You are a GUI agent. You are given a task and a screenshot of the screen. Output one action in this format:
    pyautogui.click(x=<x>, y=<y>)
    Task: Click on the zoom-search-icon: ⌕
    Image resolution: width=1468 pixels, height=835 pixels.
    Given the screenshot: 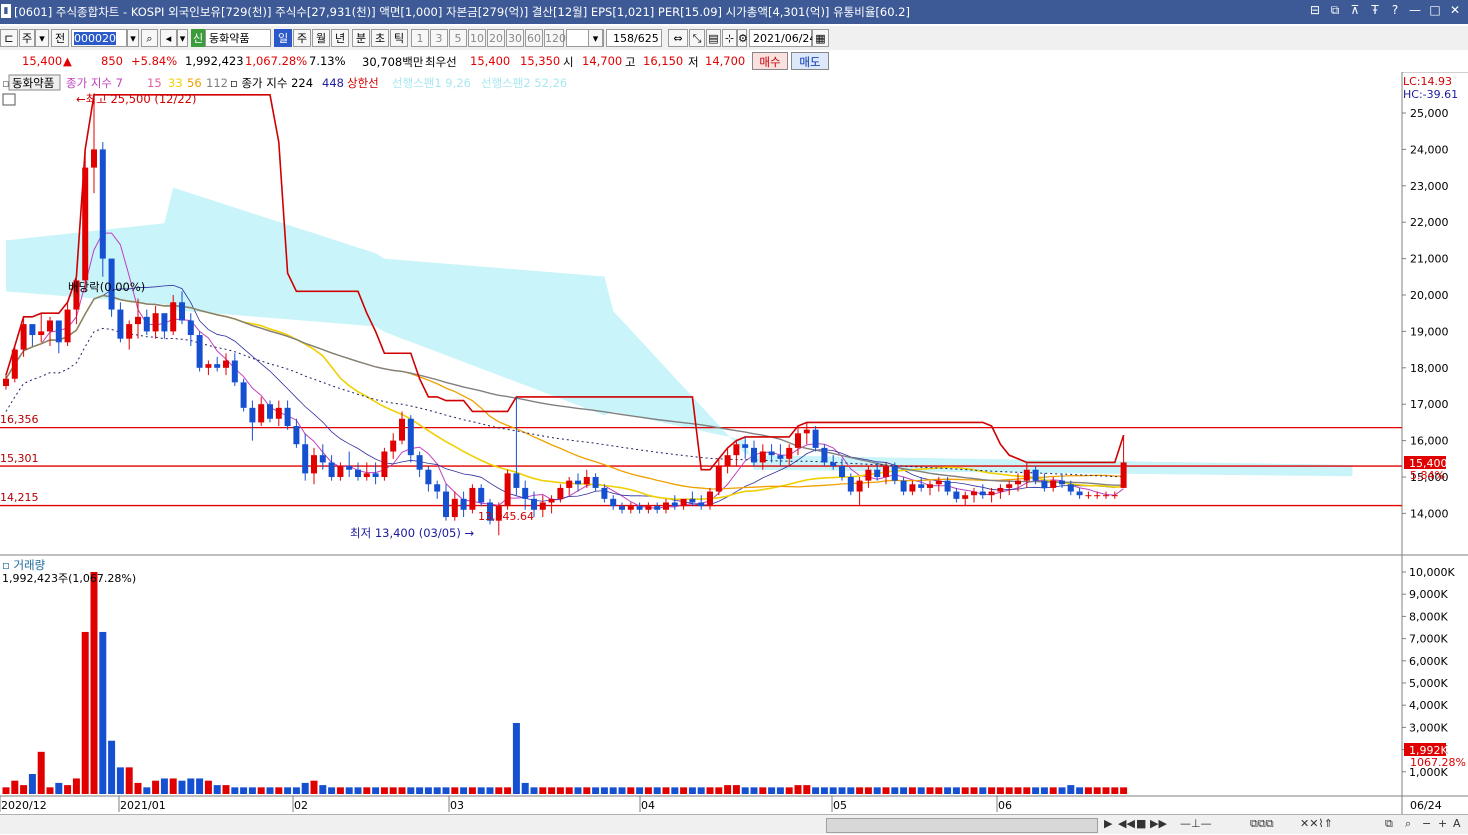 What is the action you would take?
    pyautogui.click(x=1408, y=824)
    